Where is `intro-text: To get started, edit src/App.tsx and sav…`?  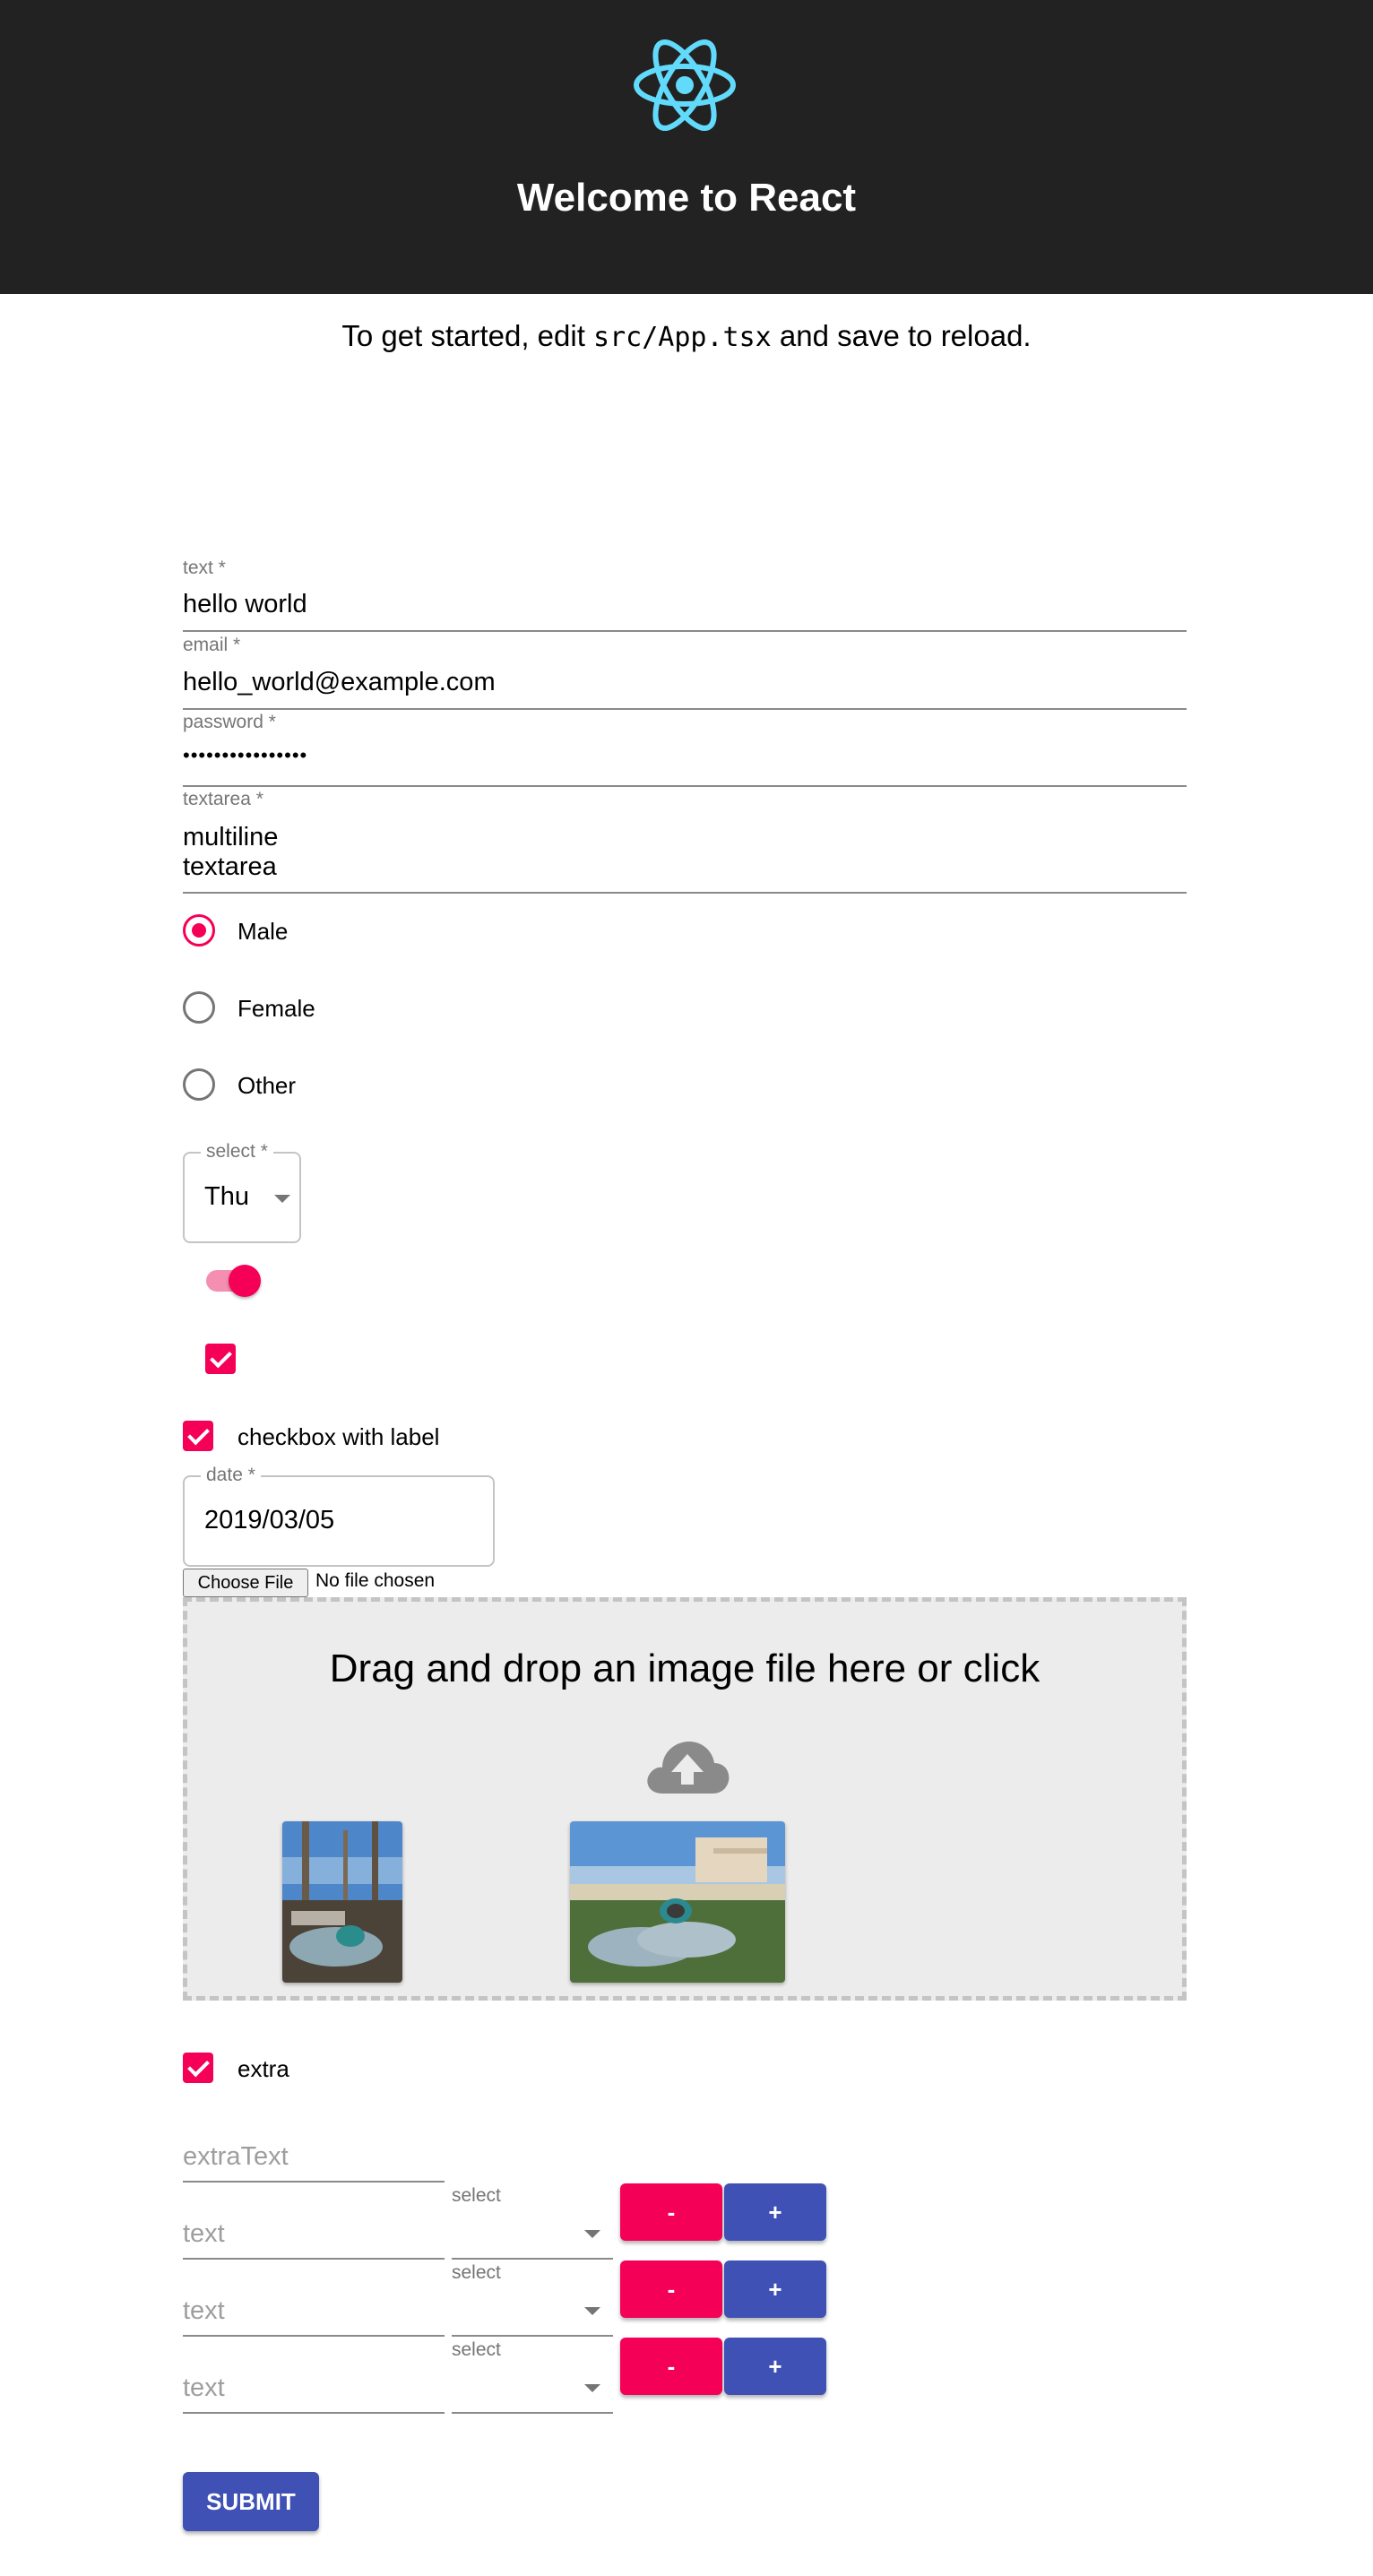
intro-text: To get started, edit src/App.tsx and sav… is located at coordinates (686, 336).